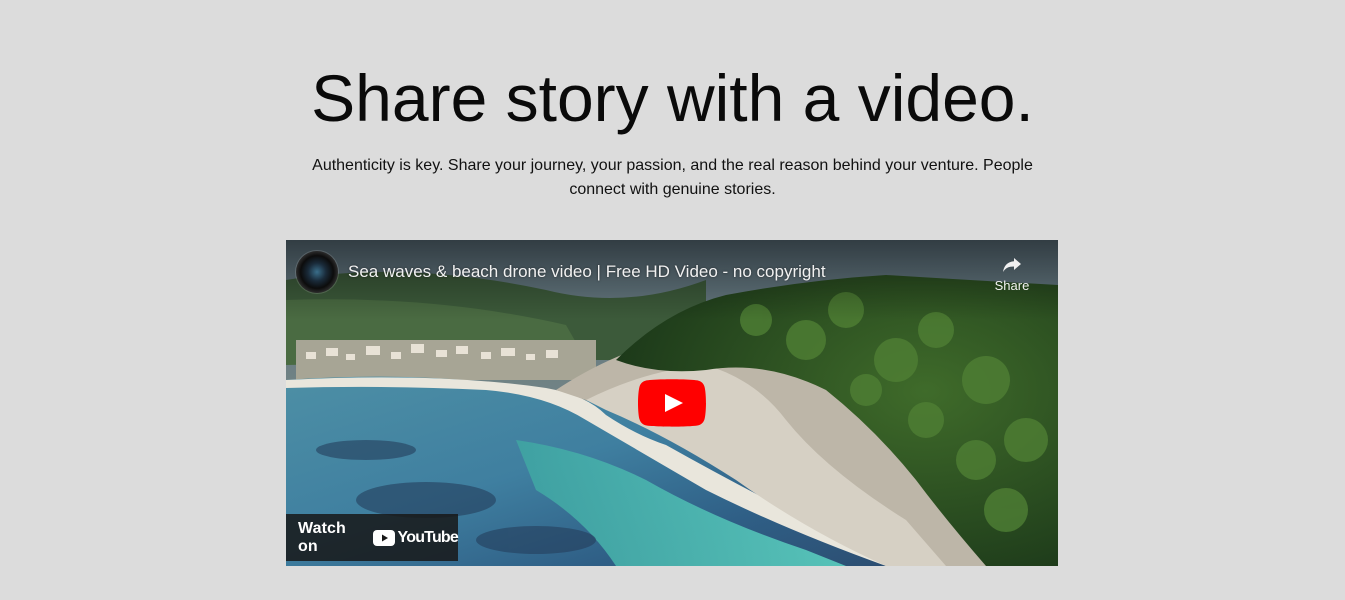 Image resolution: width=1345 pixels, height=600 pixels. What do you see at coordinates (428, 537) in the screenshot?
I see `youtube-wordmark: YouTube` at bounding box center [428, 537].